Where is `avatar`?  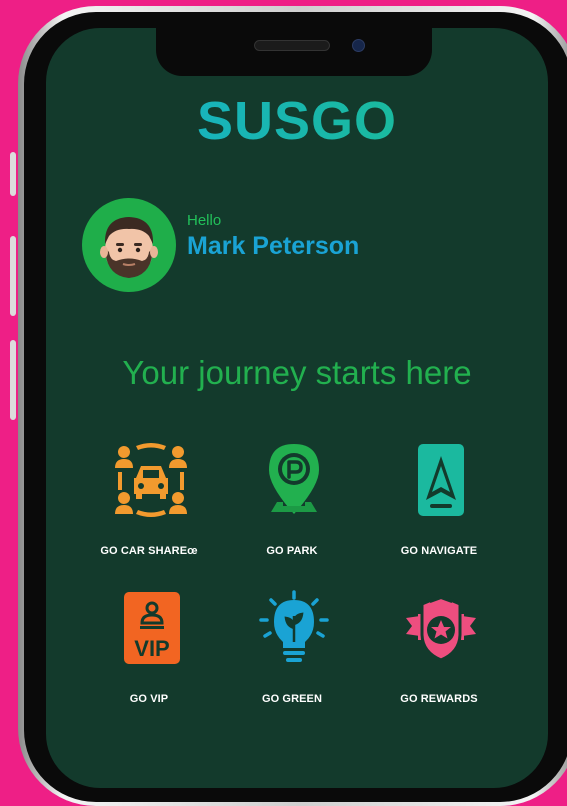 avatar is located at coordinates (129, 245).